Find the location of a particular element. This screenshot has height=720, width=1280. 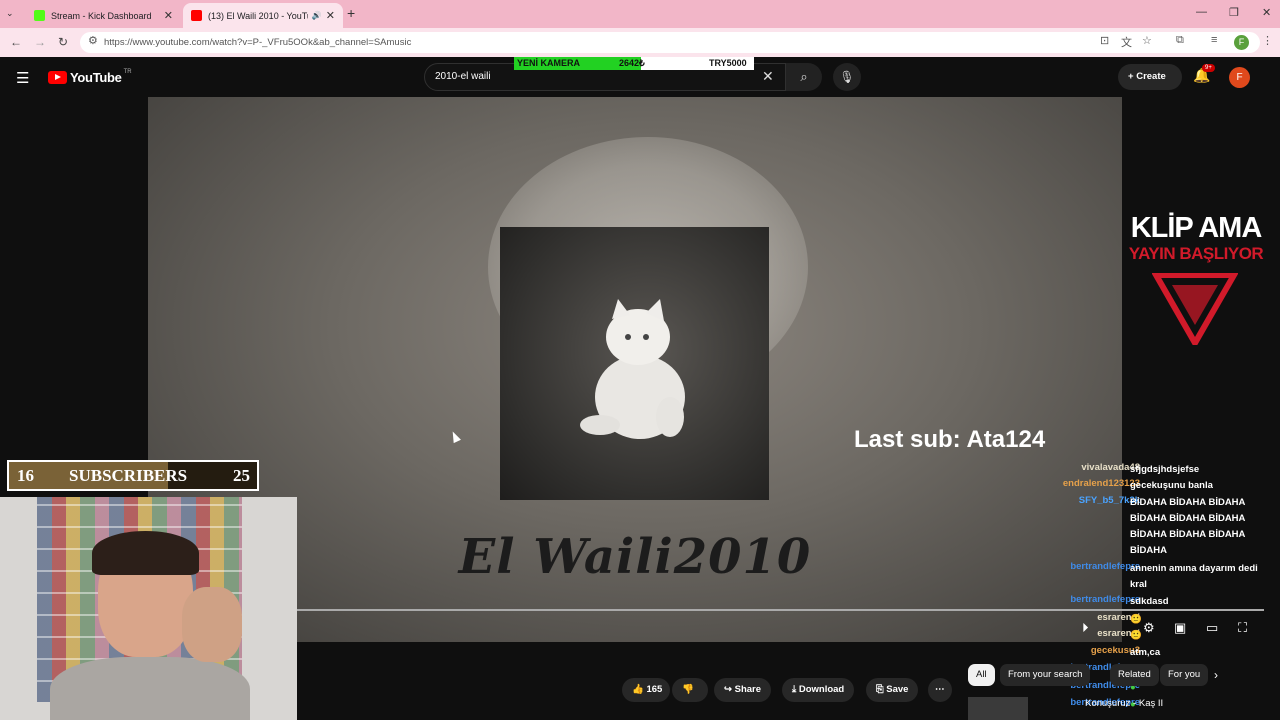

more-dots-icon: ⋯ is located at coordinates (940, 689).